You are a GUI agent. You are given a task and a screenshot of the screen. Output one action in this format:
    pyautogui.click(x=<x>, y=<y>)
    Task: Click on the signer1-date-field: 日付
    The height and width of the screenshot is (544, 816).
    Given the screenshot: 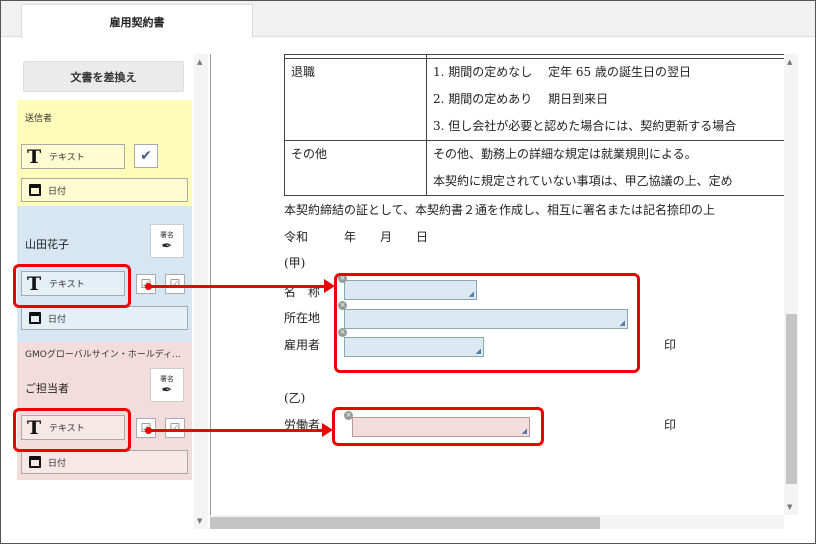 What is the action you would take?
    pyautogui.click(x=104, y=318)
    